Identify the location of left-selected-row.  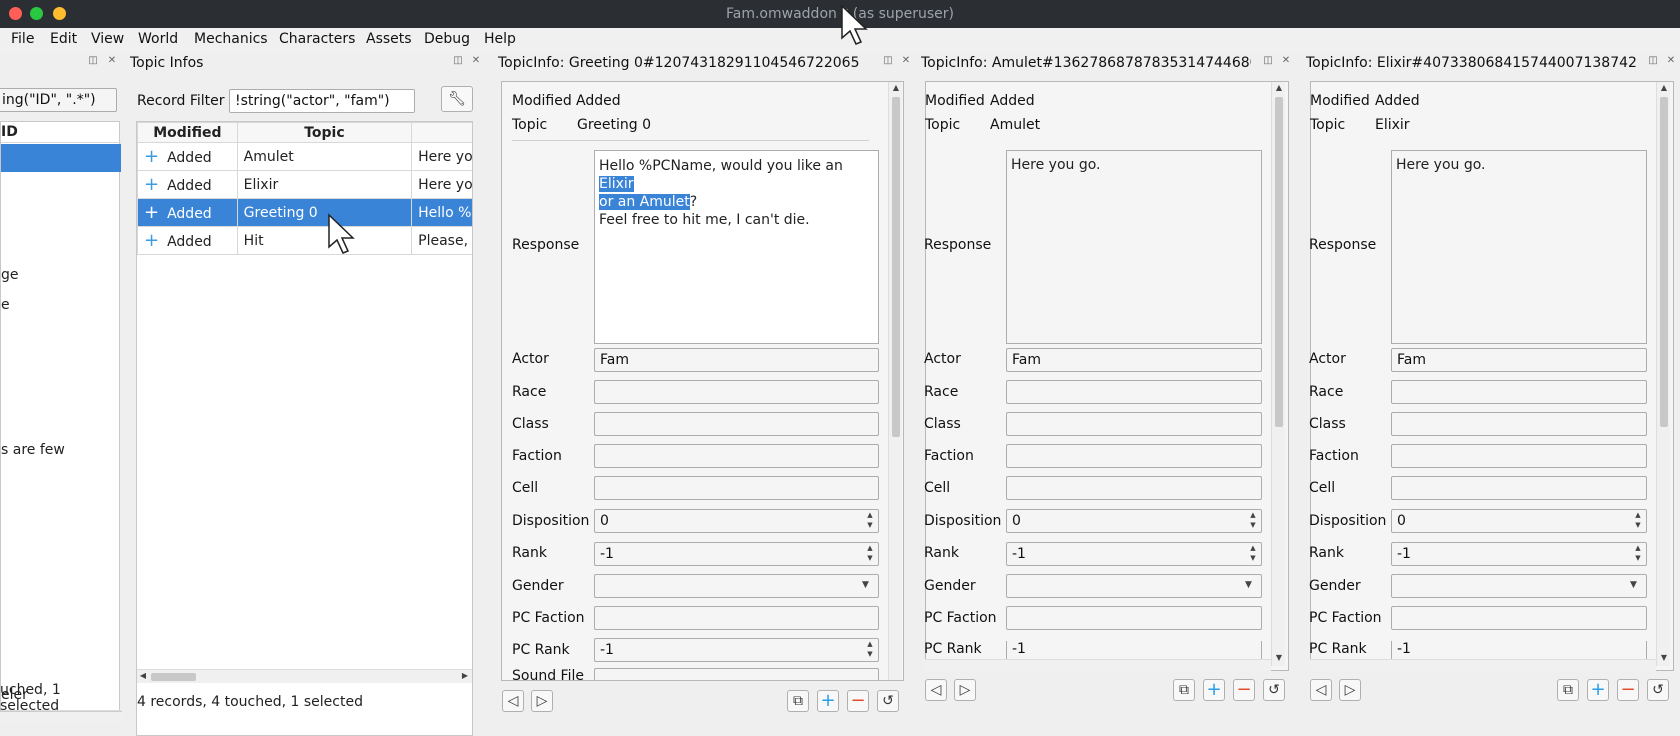
(61, 158).